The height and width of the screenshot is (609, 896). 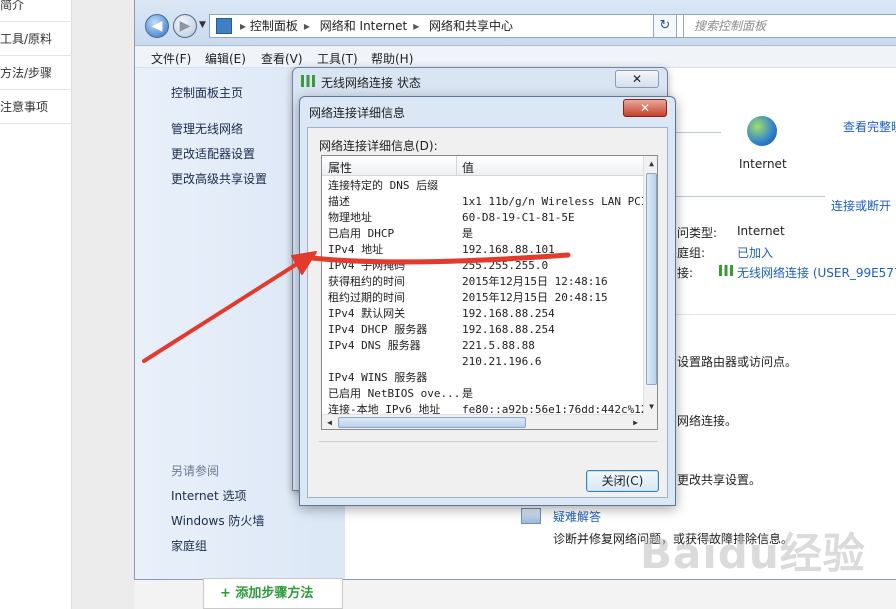 I want to click on red-underline-annotation, so click(x=440, y=258).